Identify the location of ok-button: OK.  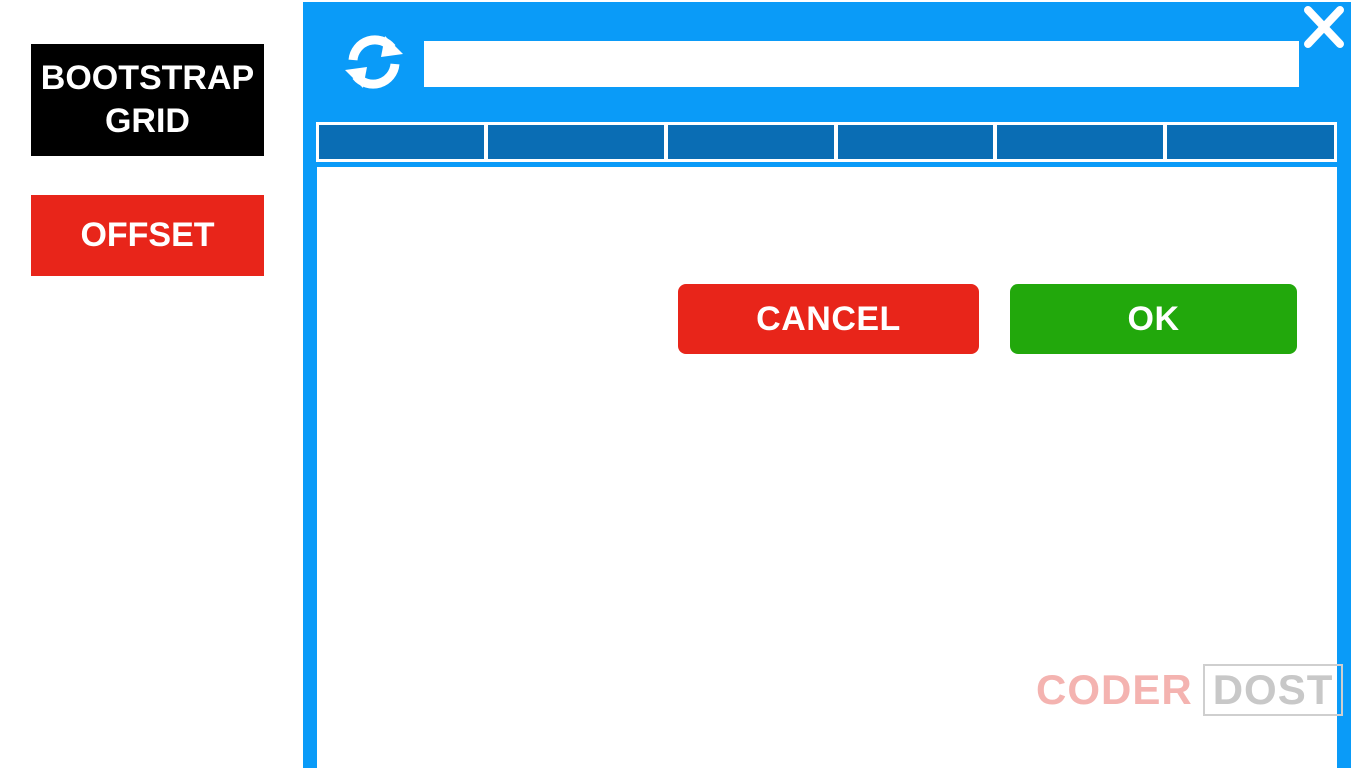
(1153, 319).